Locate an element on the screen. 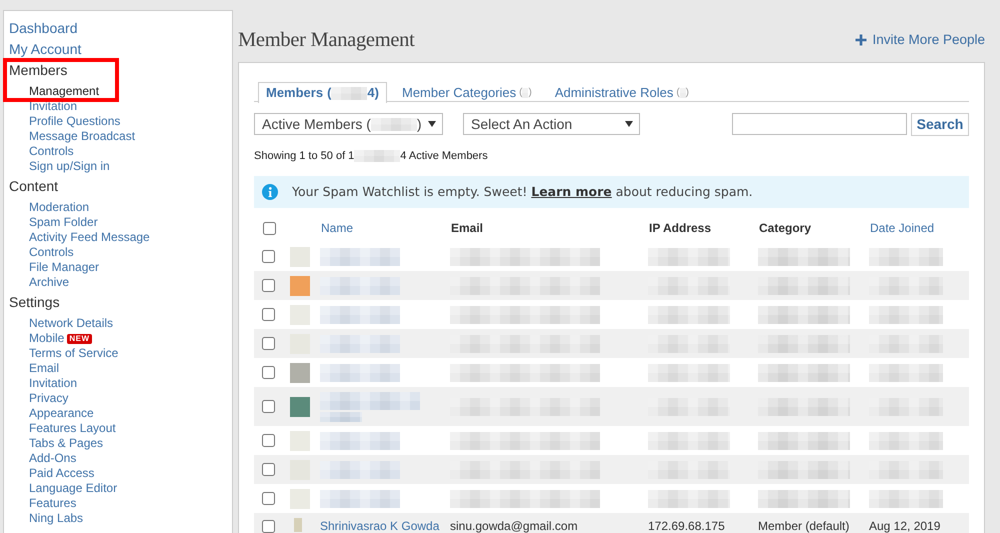 The width and height of the screenshot is (1000, 533). search-button: Search is located at coordinates (940, 124).